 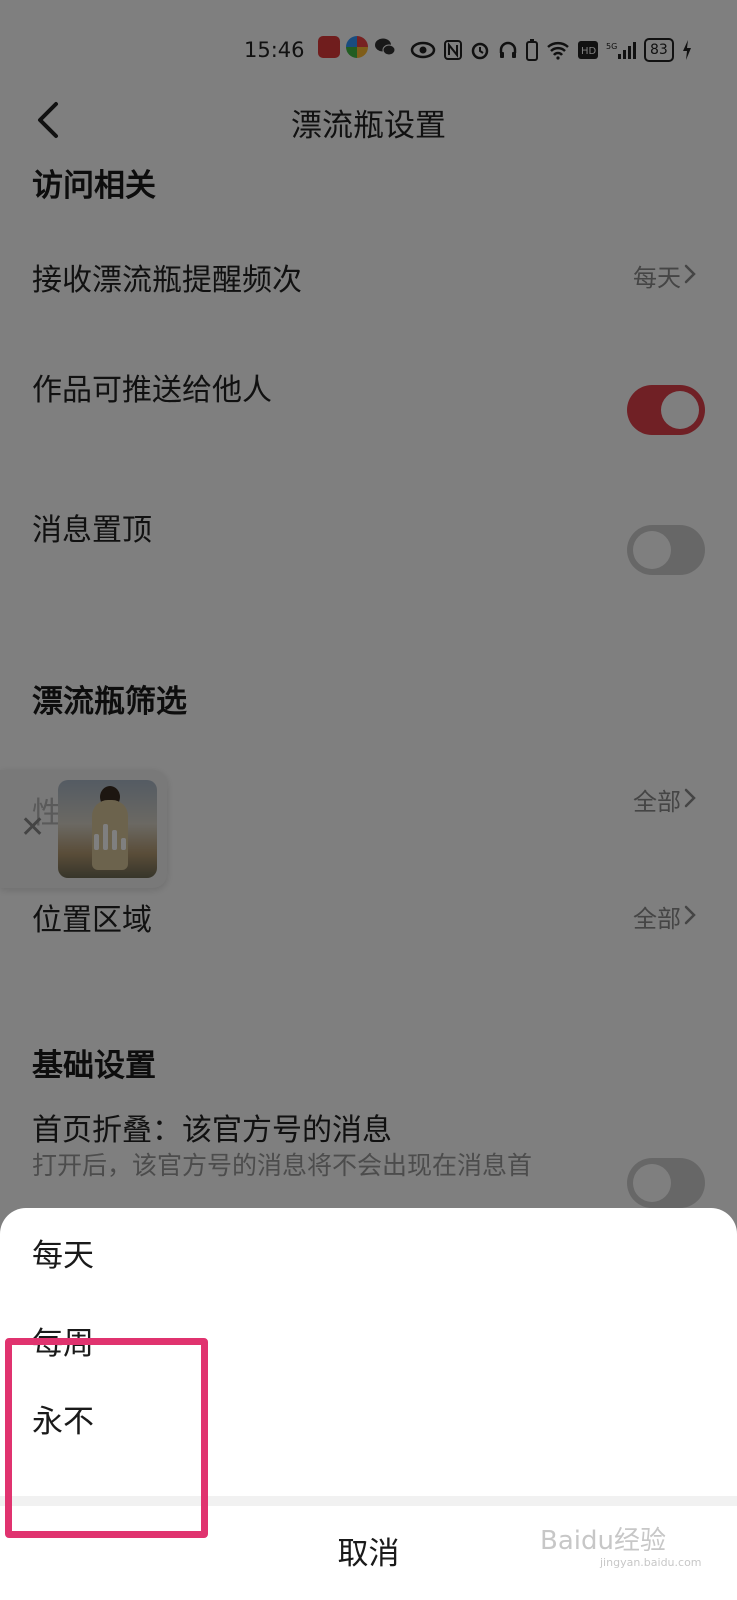 I want to click on option-daily: 每天, so click(x=63, y=1252).